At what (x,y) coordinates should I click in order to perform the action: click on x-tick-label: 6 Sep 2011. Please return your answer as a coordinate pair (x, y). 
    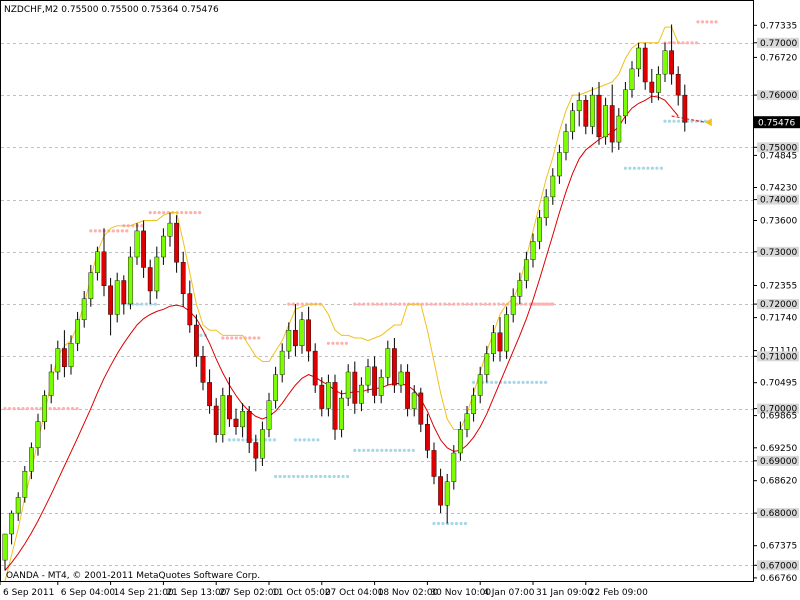
    Looking at the image, I should click on (28, 593).